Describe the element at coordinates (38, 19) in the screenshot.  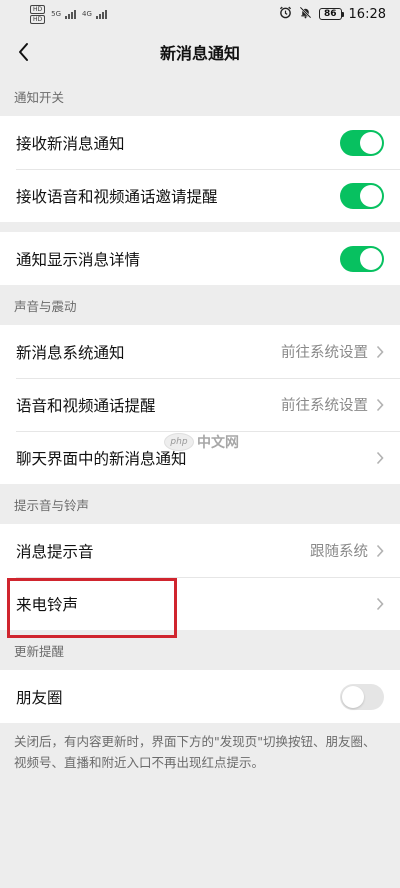
I see `sim2-badge: HD` at that location.